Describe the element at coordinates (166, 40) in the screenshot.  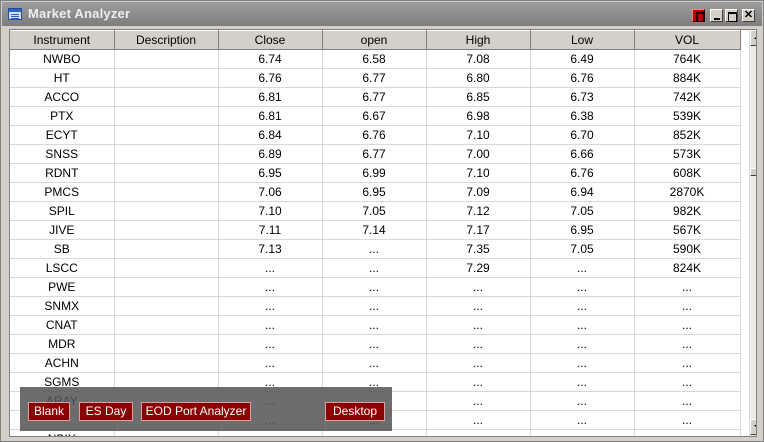
I see `column-header-description: Description` at that location.